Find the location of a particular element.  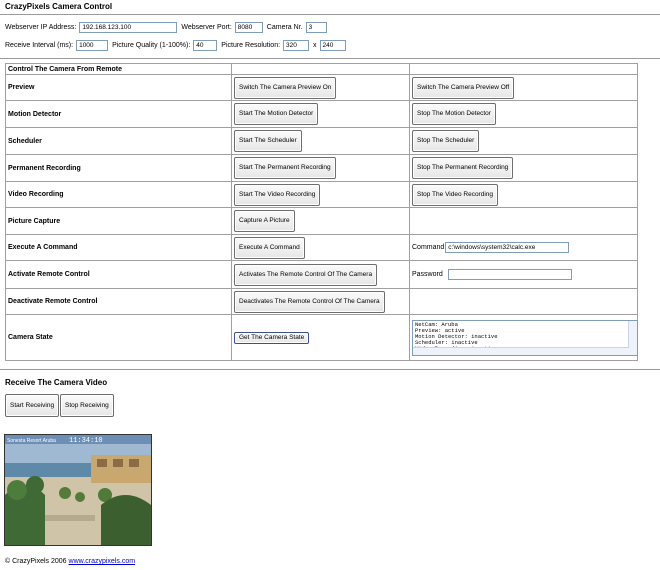

execute-command-label: Execute A Command is located at coordinates (118, 247).